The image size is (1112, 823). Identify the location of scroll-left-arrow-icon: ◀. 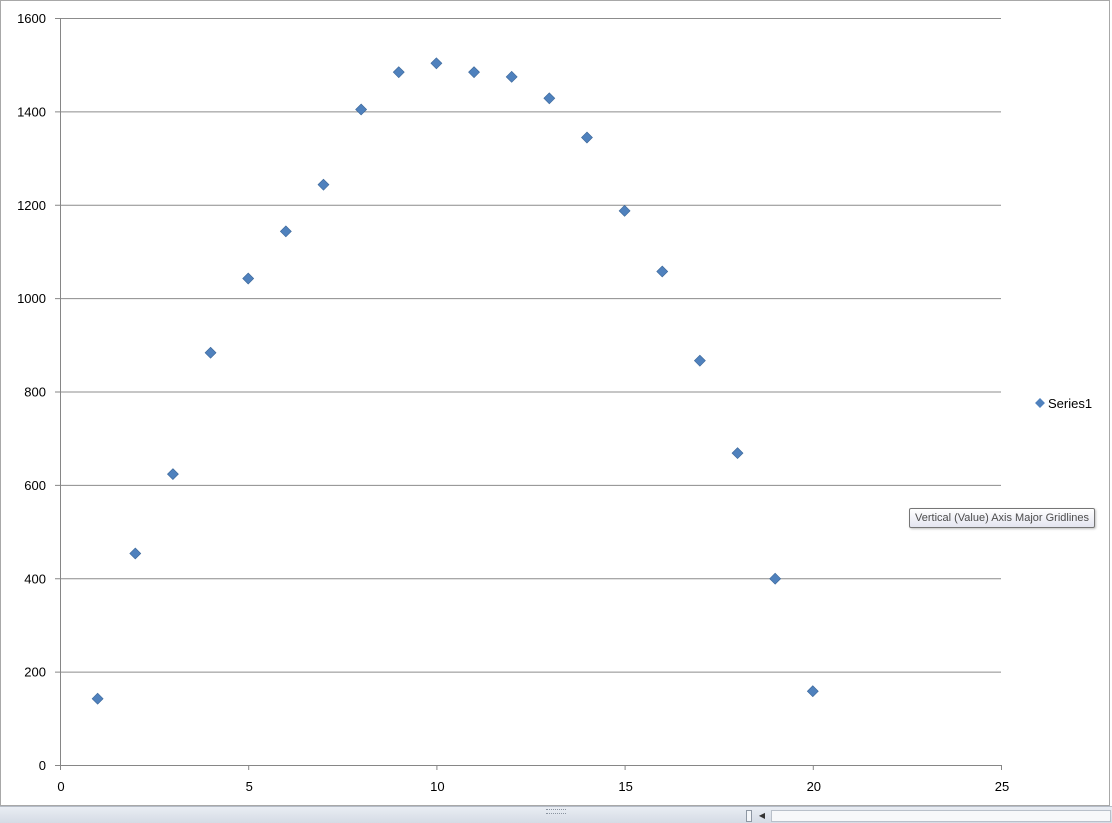
(762, 816).